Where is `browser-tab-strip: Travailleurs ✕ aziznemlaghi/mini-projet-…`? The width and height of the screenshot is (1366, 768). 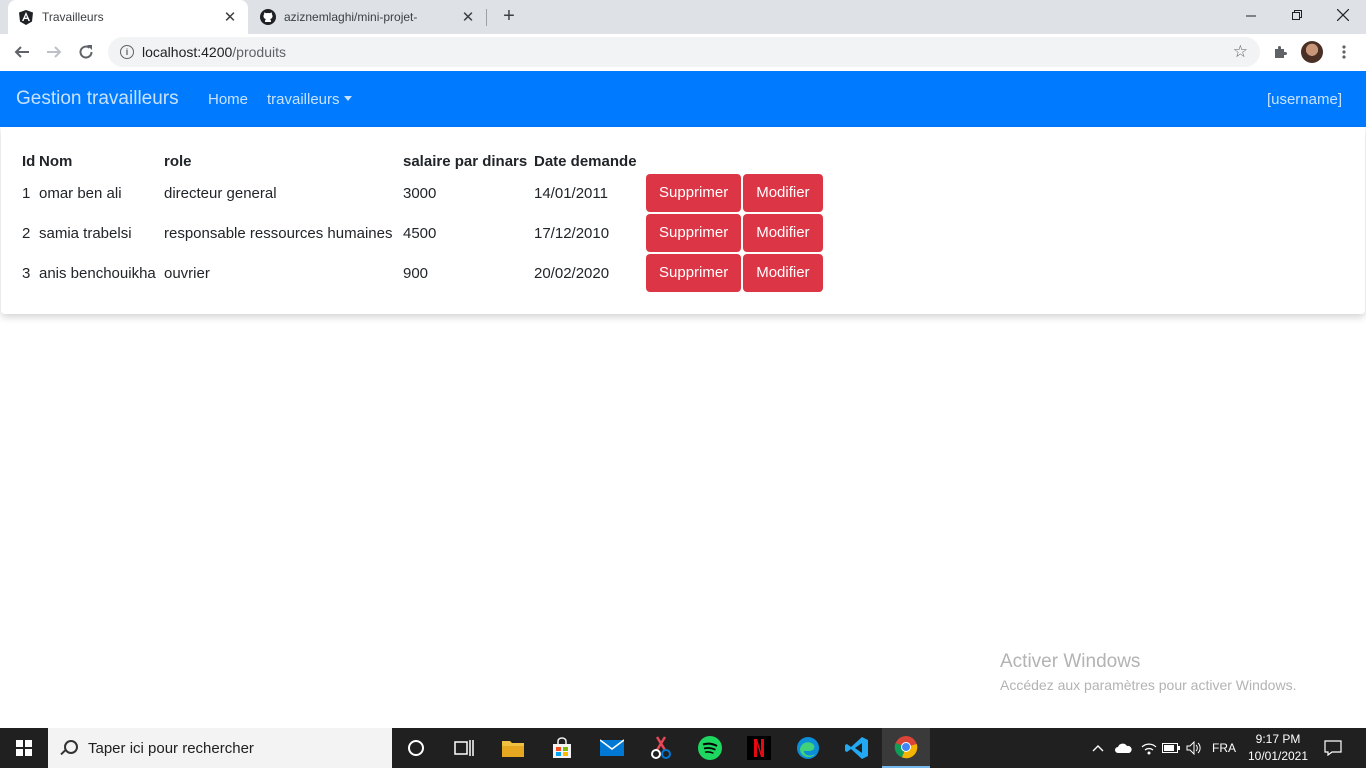
browser-tab-strip: Travailleurs ✕ aziznemlaghi/mini-projet-… is located at coordinates (683, 17).